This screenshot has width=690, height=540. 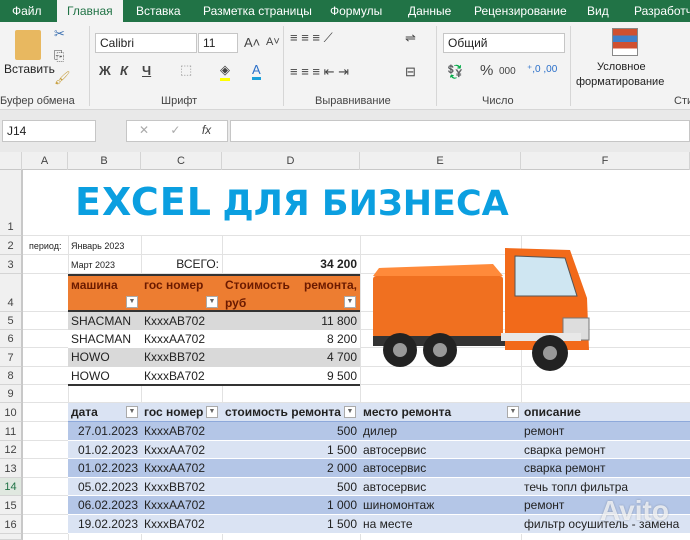 I want to click on select-all, so click(x=11, y=161).